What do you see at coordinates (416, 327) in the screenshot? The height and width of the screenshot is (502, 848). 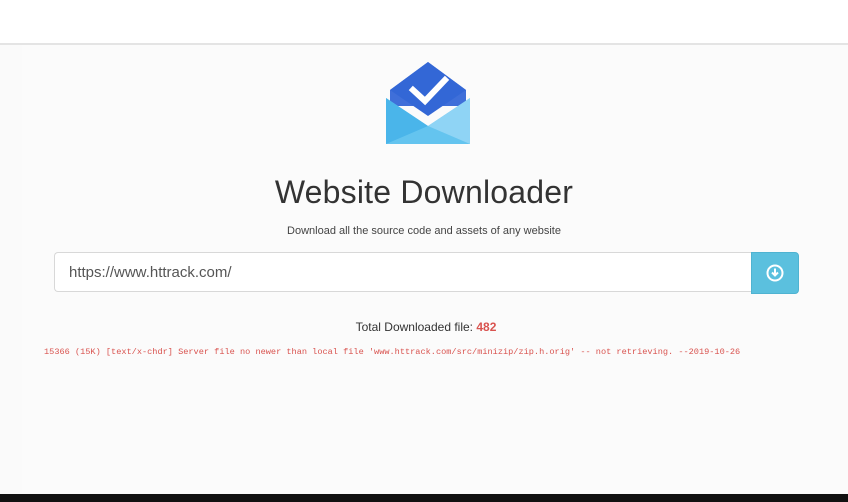 I see `total-label: Total Downloaded file:` at bounding box center [416, 327].